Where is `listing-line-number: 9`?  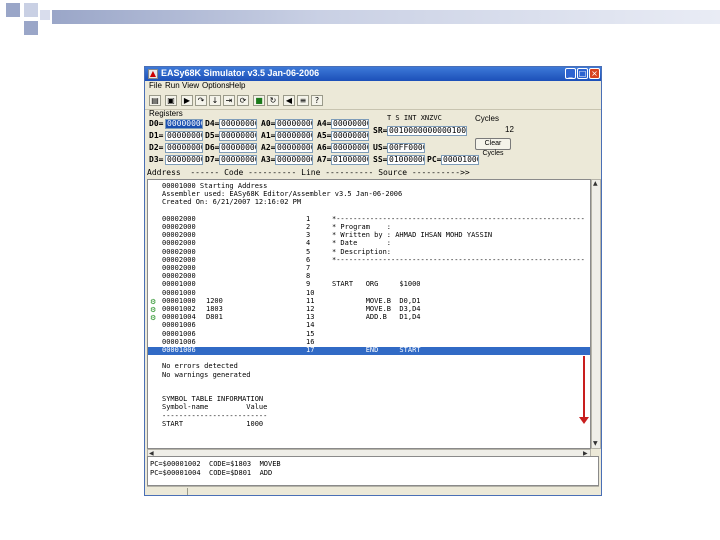
listing-line-number: 9 is located at coordinates (308, 284).